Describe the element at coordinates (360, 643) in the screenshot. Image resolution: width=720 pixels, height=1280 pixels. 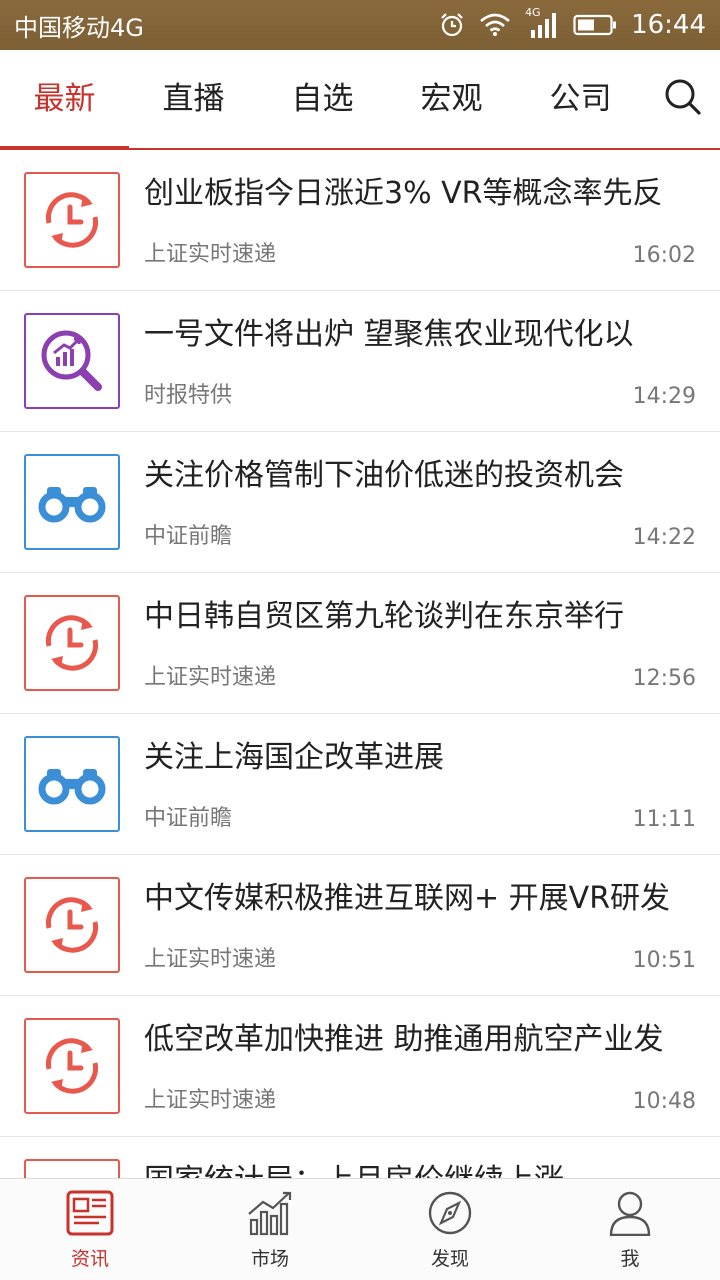
I see `list-item: 中日韩自贸区第九轮谈判在东京举行 上证实时速递 12:56` at that location.